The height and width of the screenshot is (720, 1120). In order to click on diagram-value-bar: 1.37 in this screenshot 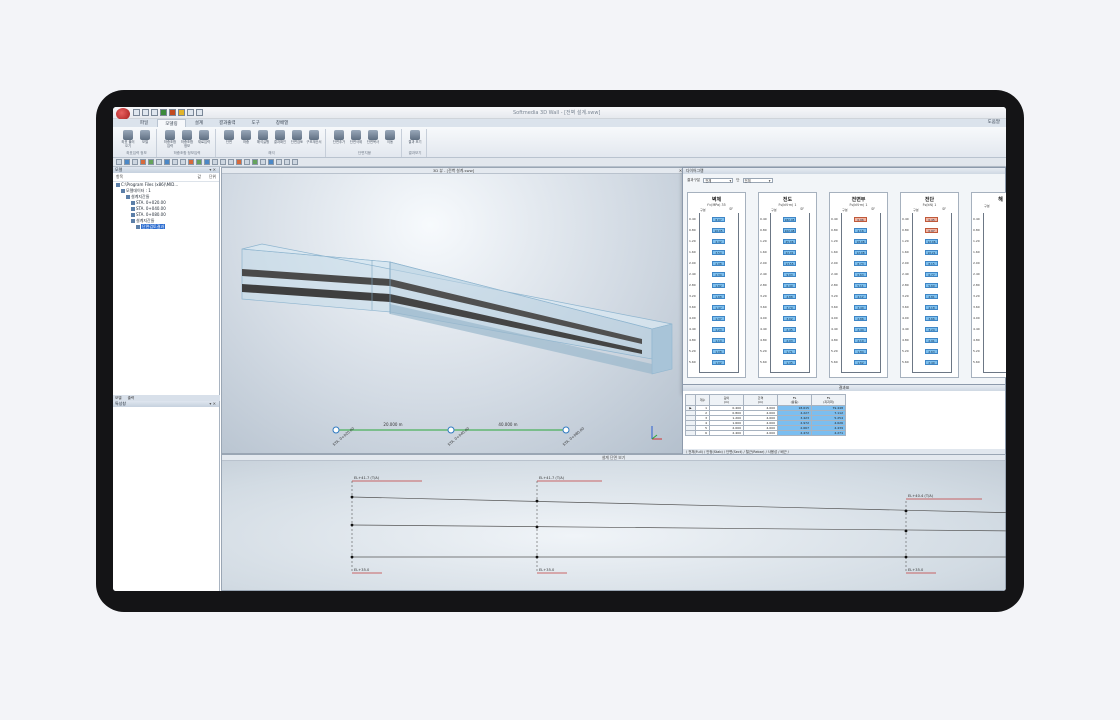, I will do `click(718, 318)`.